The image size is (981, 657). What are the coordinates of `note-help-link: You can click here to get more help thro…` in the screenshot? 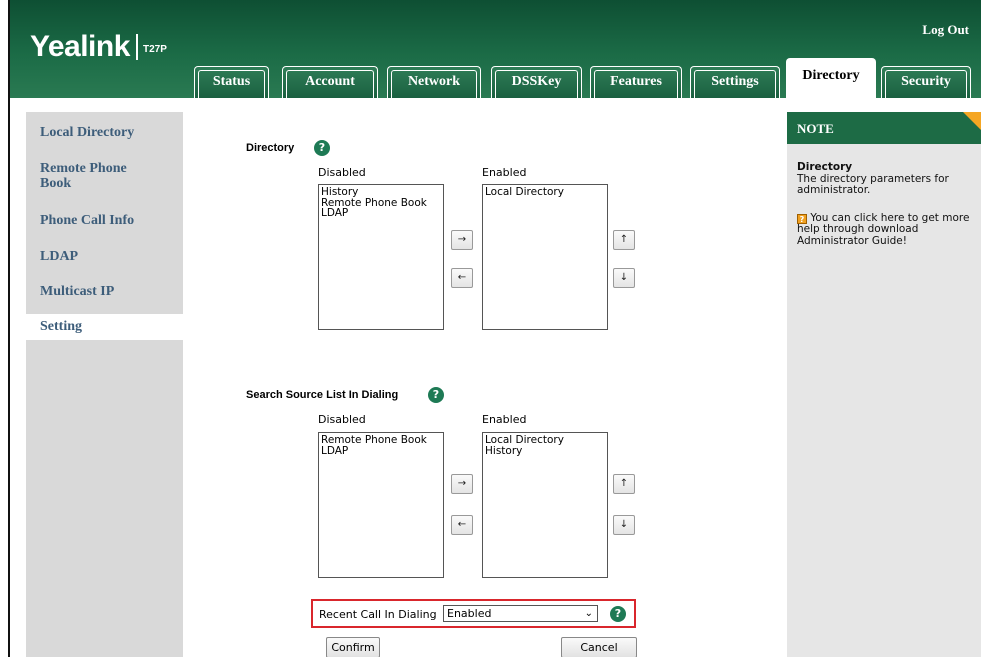 It's located at (883, 229).